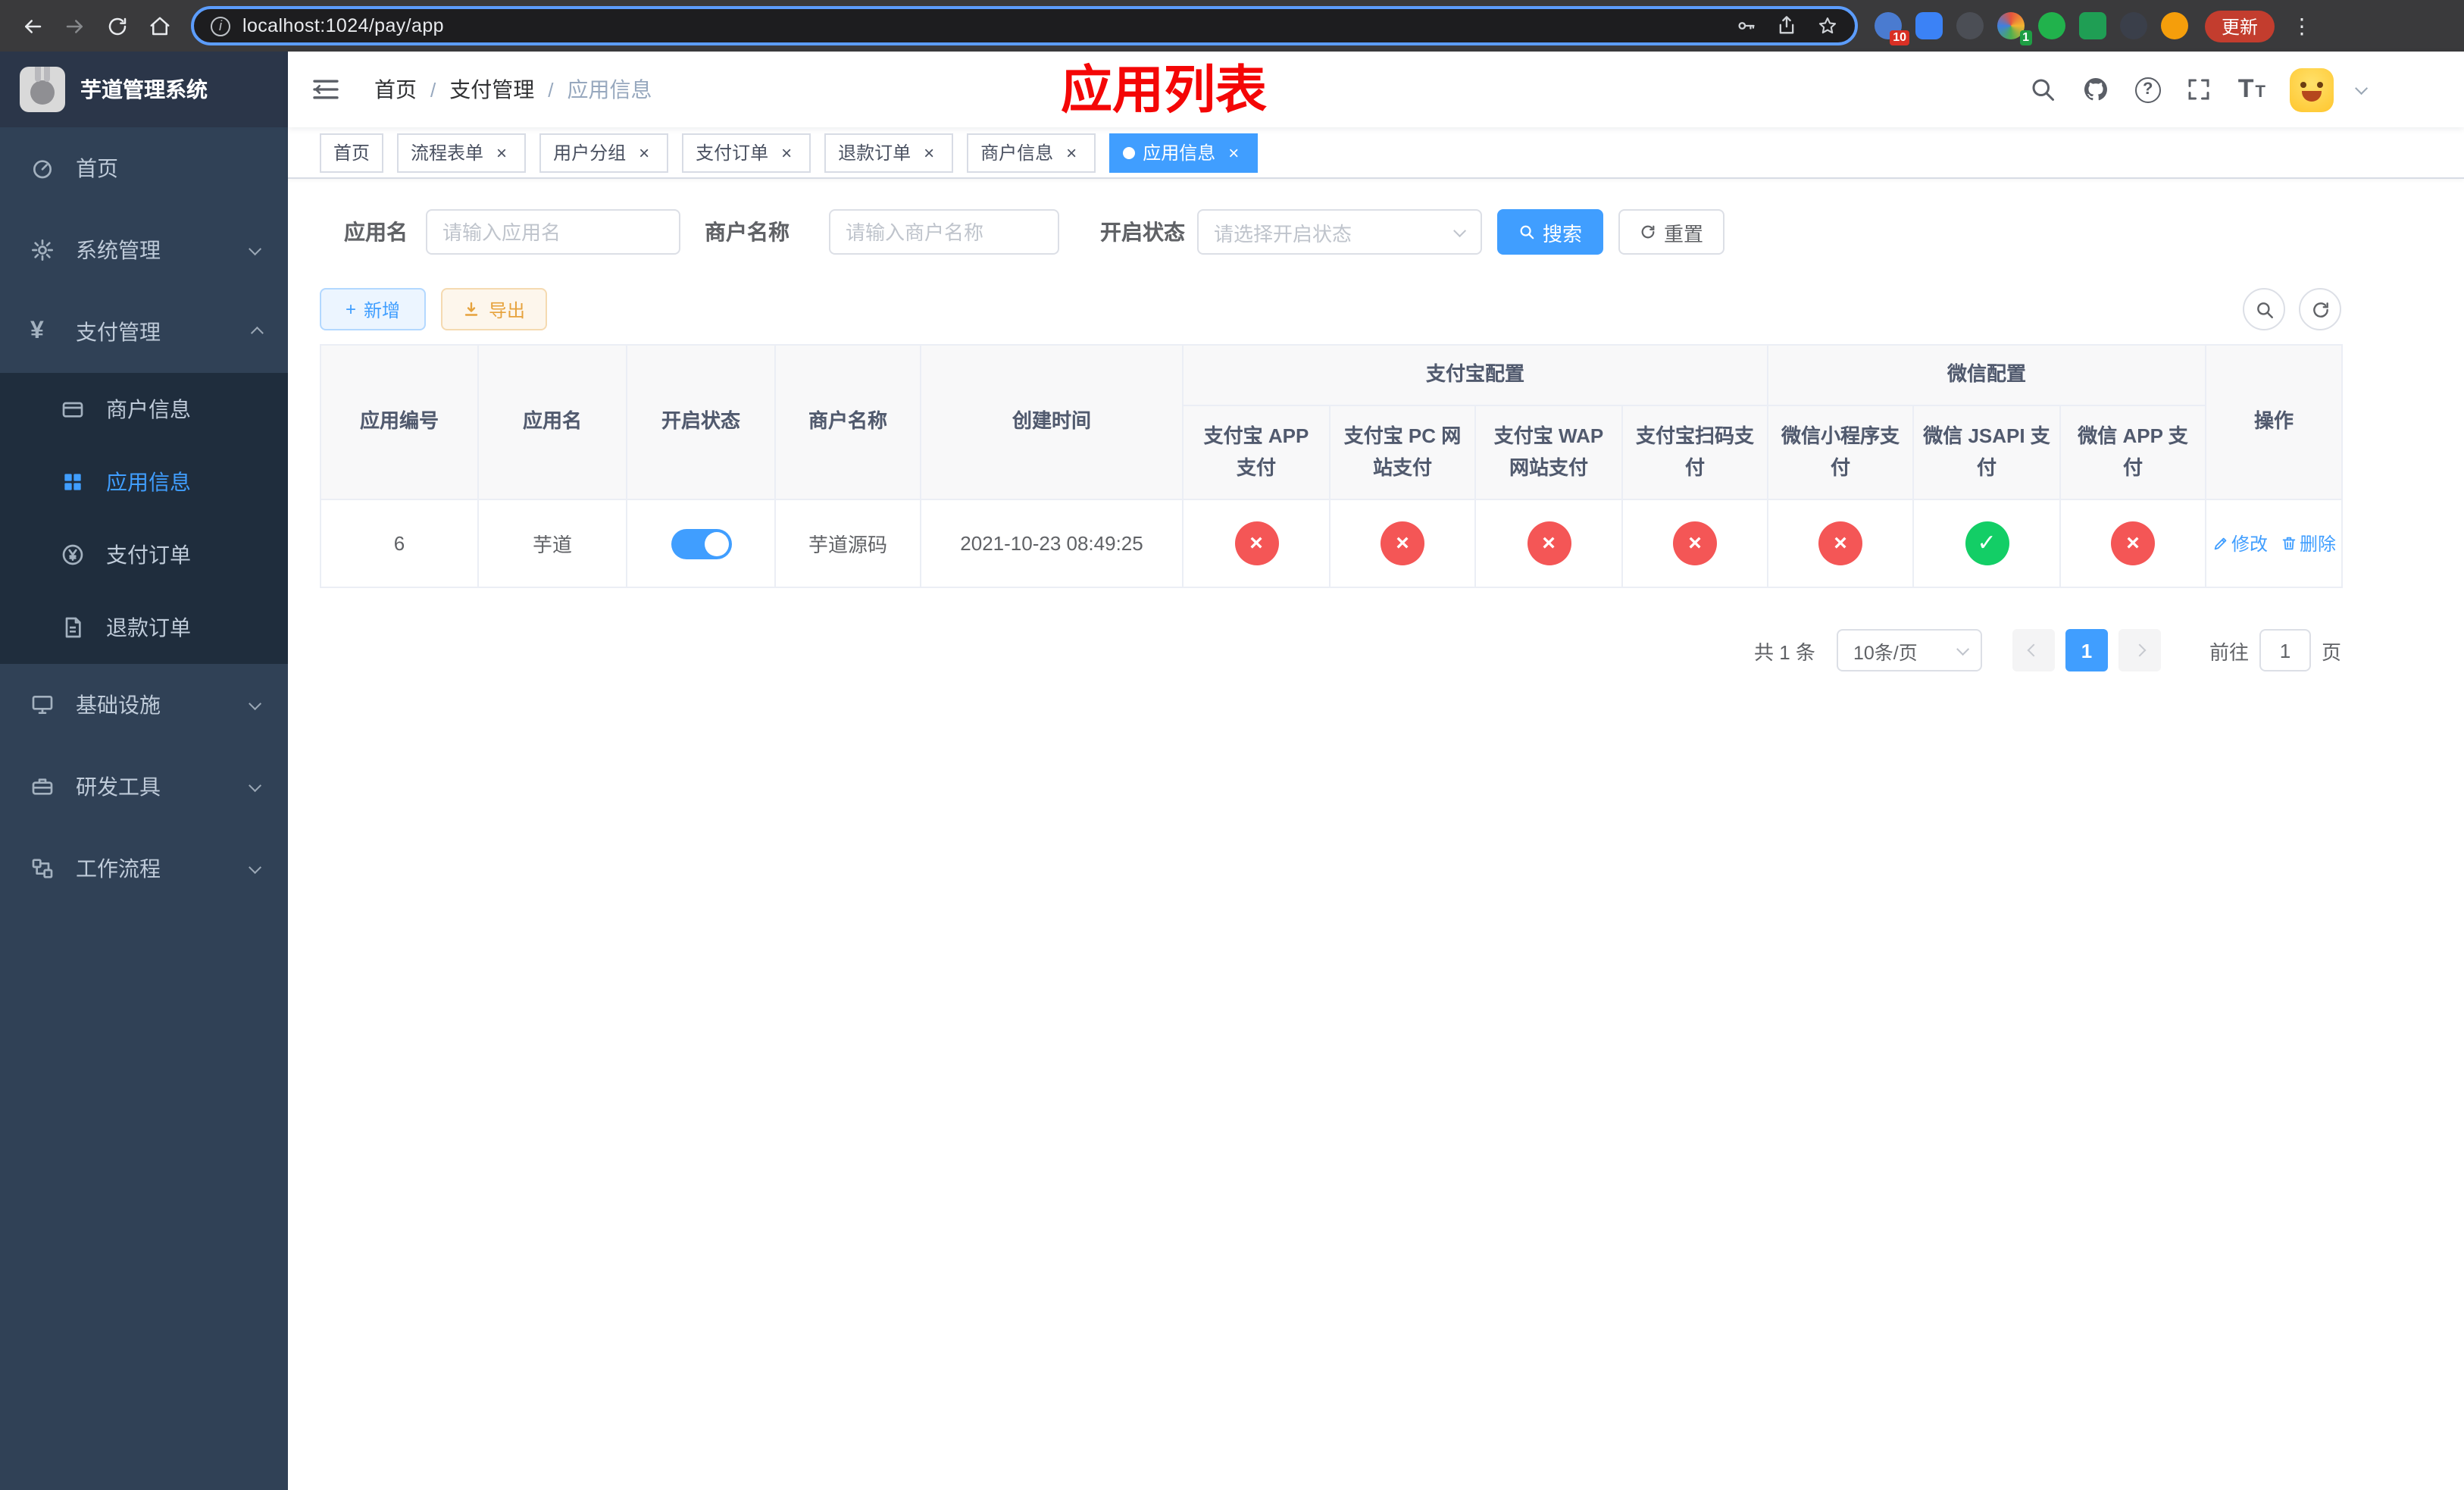  Describe the element at coordinates (1786, 26) in the screenshot. I see `share-icon` at that location.